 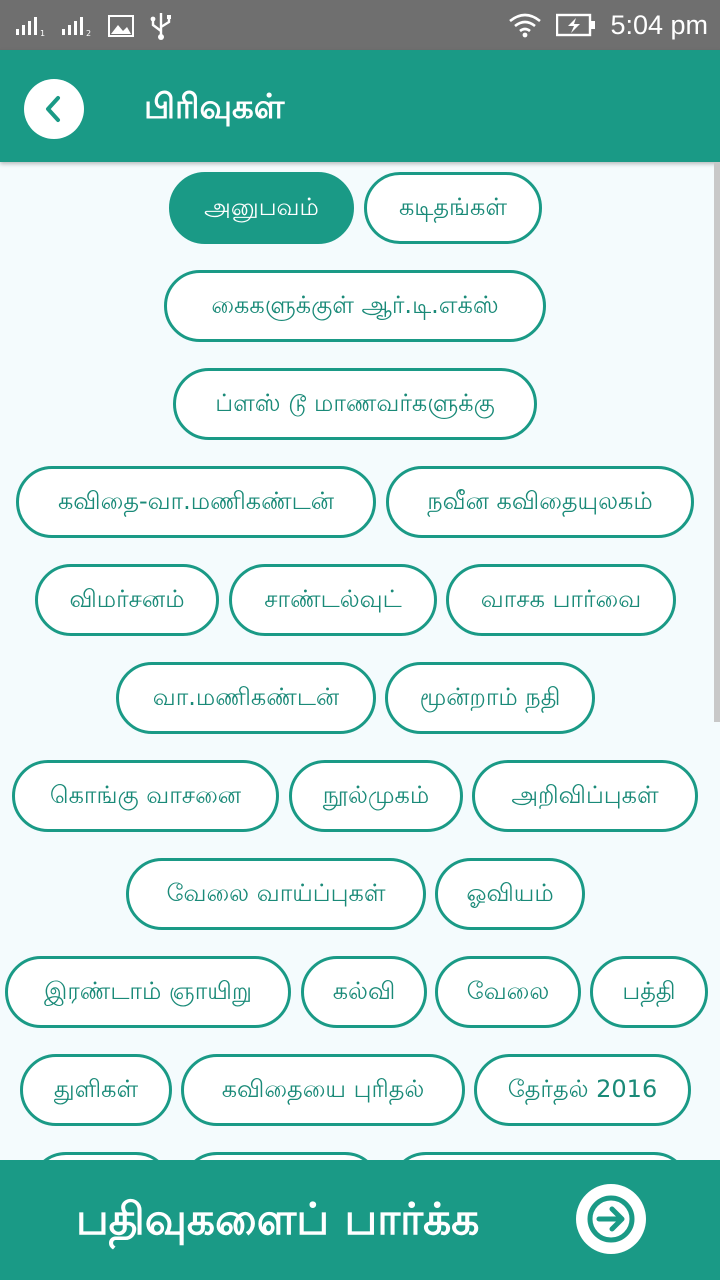 I want to click on svg-text: 2, so click(x=88, y=33).